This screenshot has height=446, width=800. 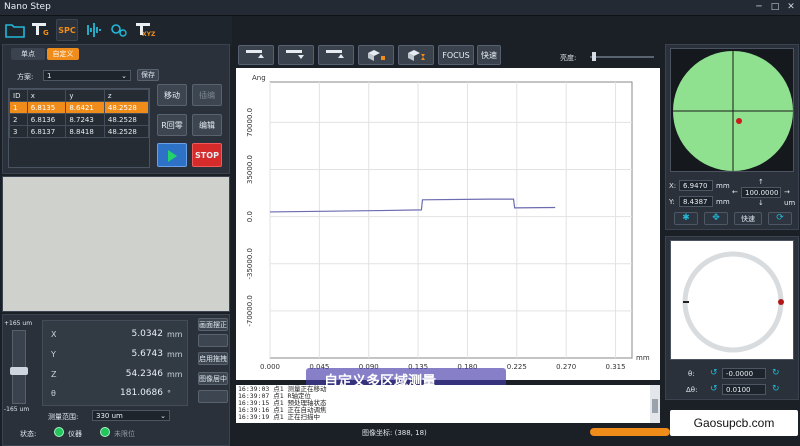 I want to click on xy-x-label: X:, so click(x=673, y=186).